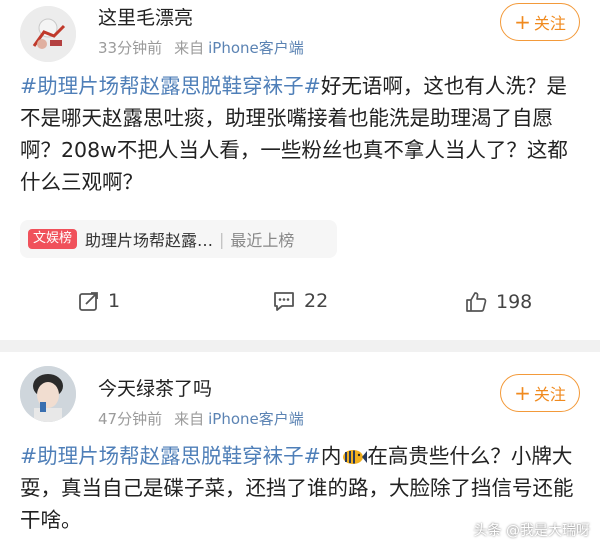 The height and width of the screenshot is (548, 600). I want to click on username: 这里毛漂亮, so click(145, 16).